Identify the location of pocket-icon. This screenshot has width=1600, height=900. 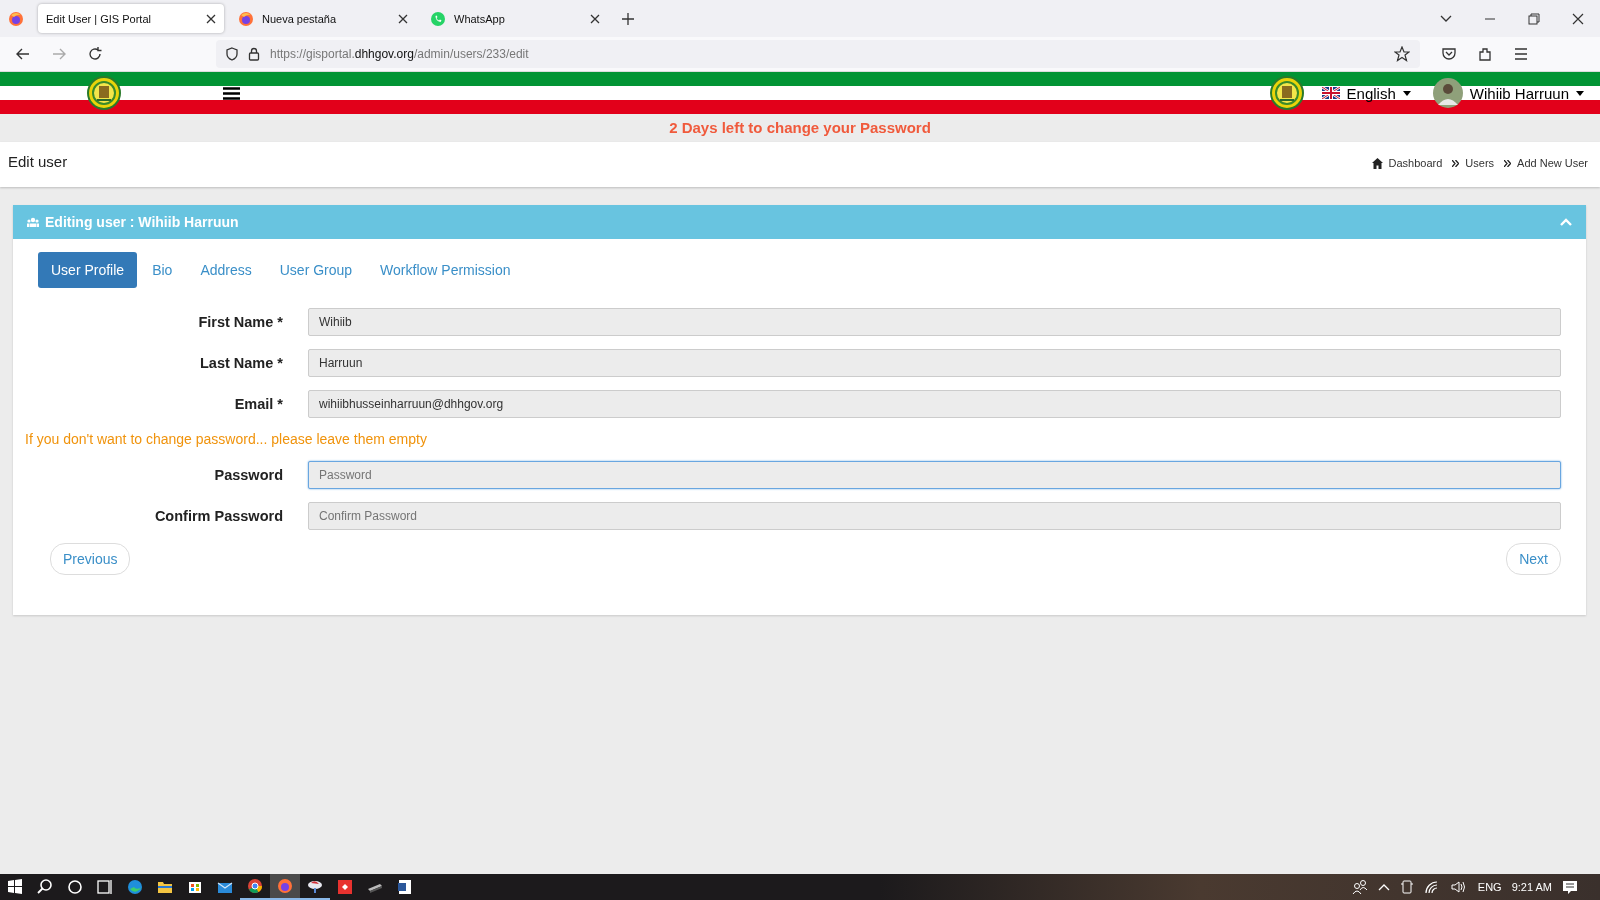
(1449, 54).